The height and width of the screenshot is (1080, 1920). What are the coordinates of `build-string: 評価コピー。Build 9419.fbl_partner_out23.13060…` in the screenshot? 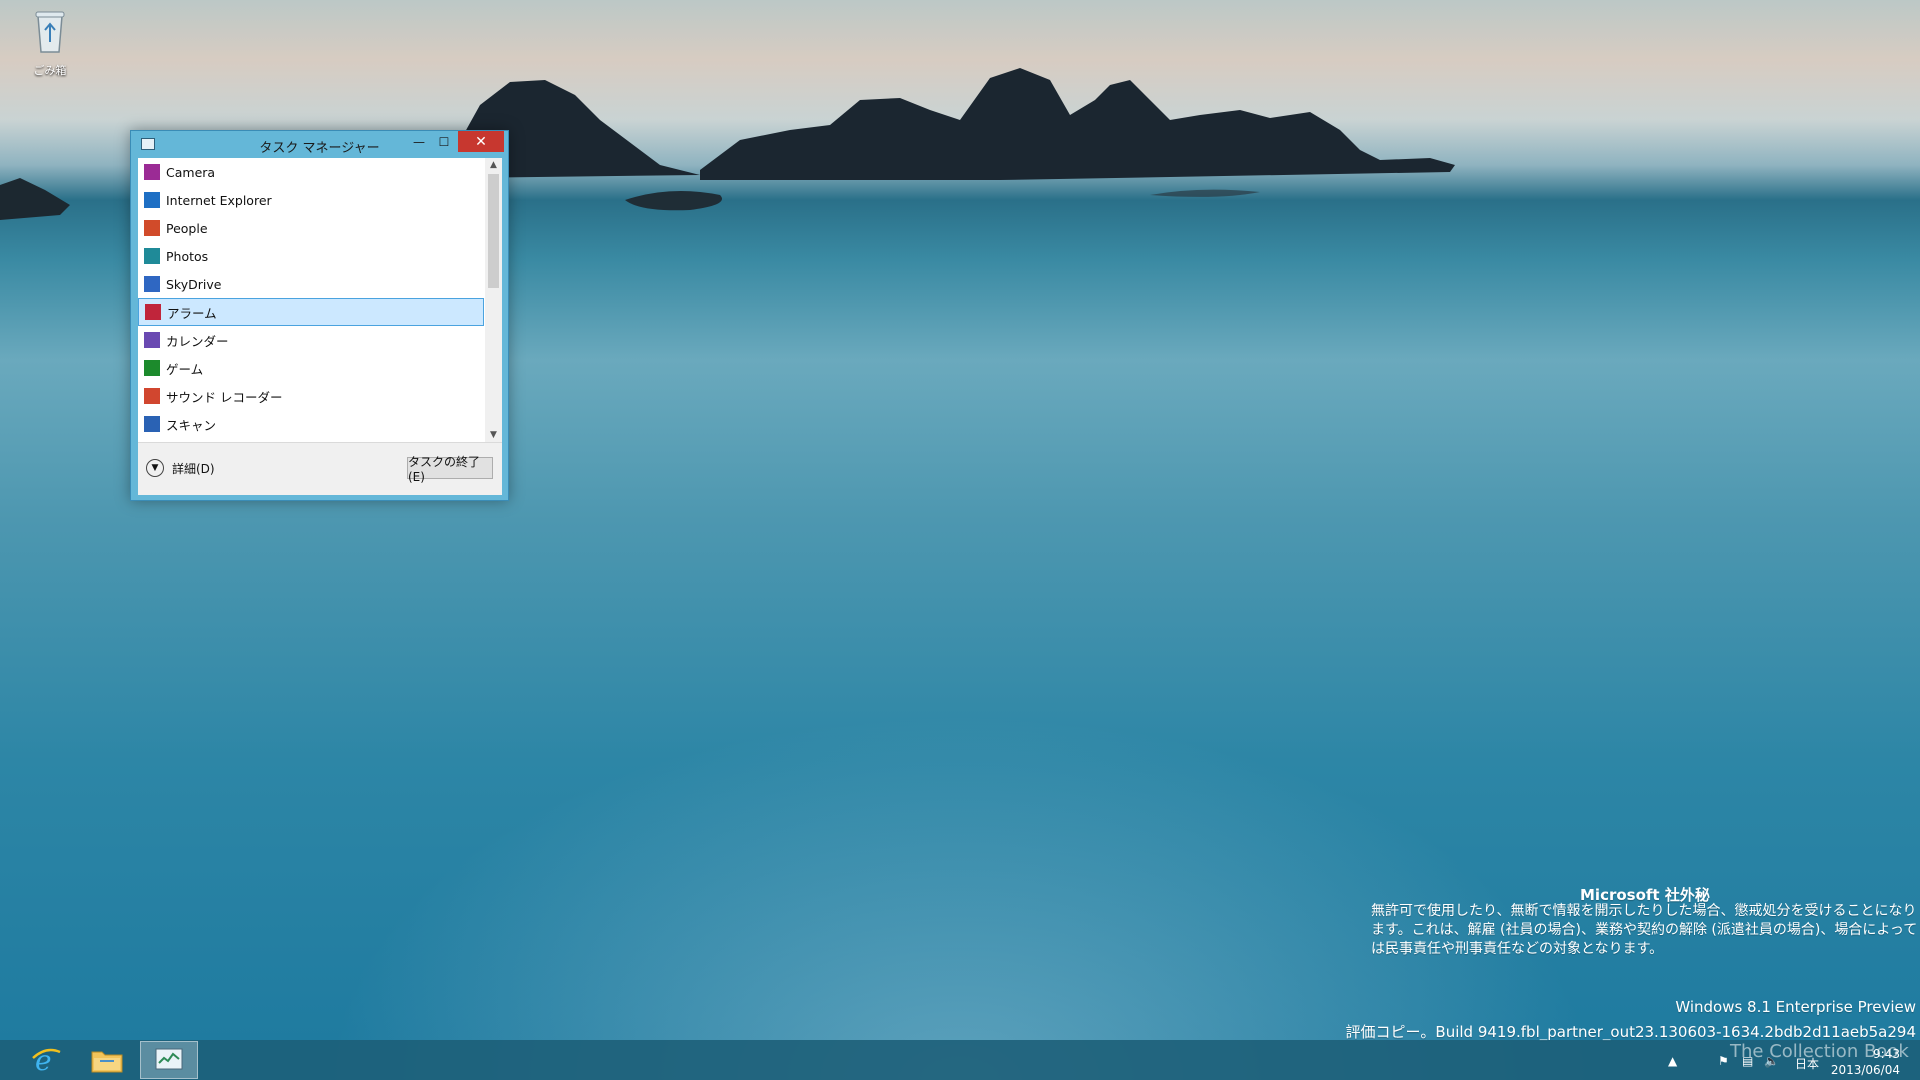 It's located at (1630, 1032).